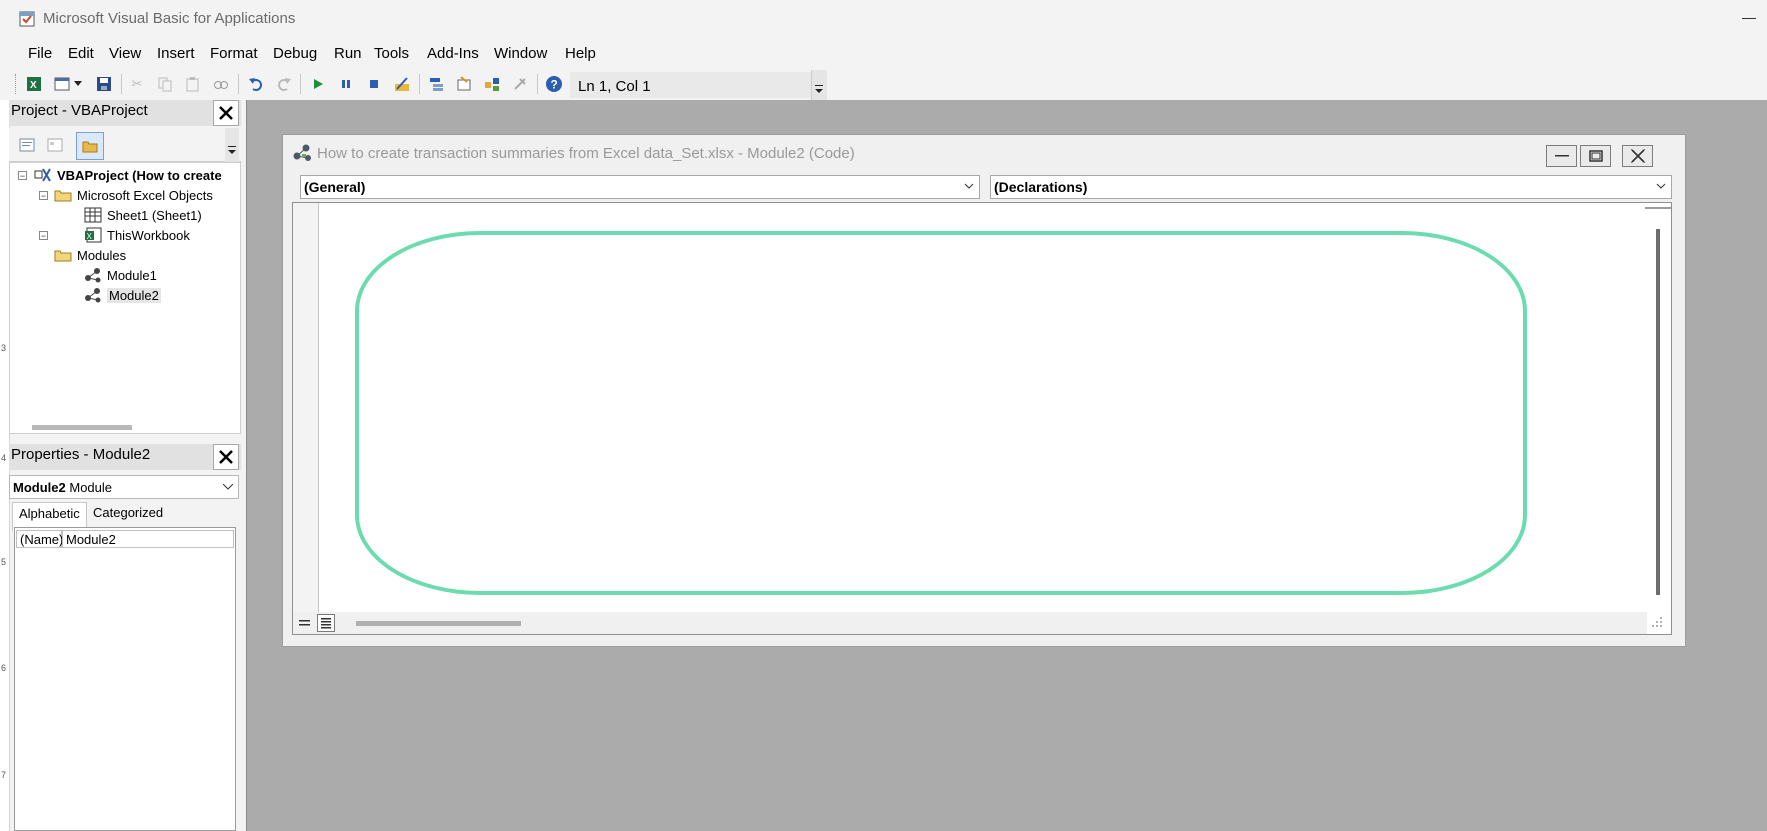  I want to click on tree-item-modules: Modules, so click(90, 255).